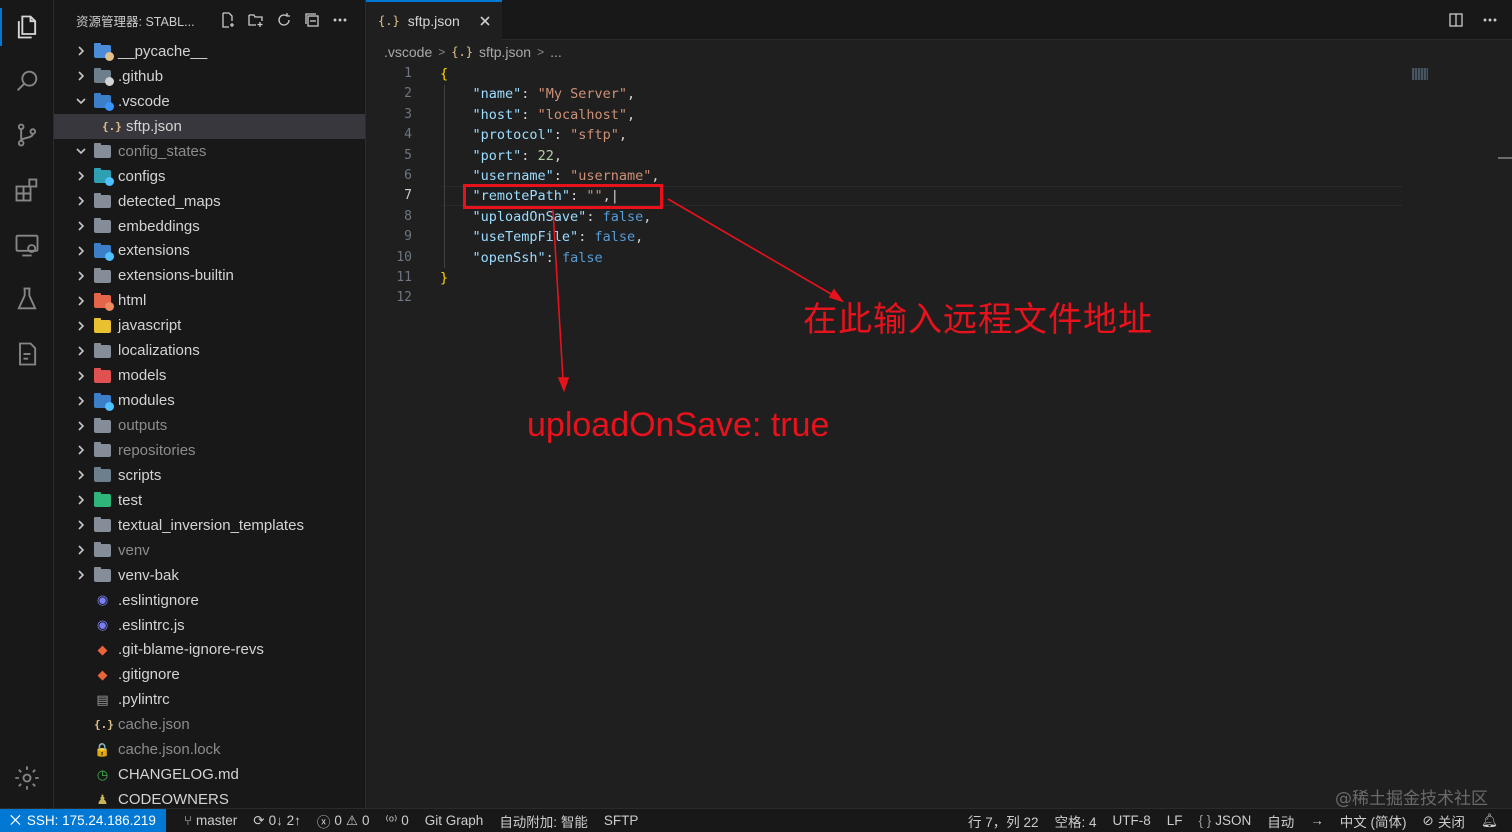 The image size is (1512, 832). Describe the element at coordinates (209, 325) in the screenshot. I see `tree-folder: javascript` at that location.